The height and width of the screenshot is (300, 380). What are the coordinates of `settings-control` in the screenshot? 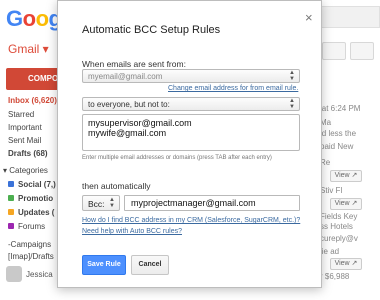 It's located at (334, 51).